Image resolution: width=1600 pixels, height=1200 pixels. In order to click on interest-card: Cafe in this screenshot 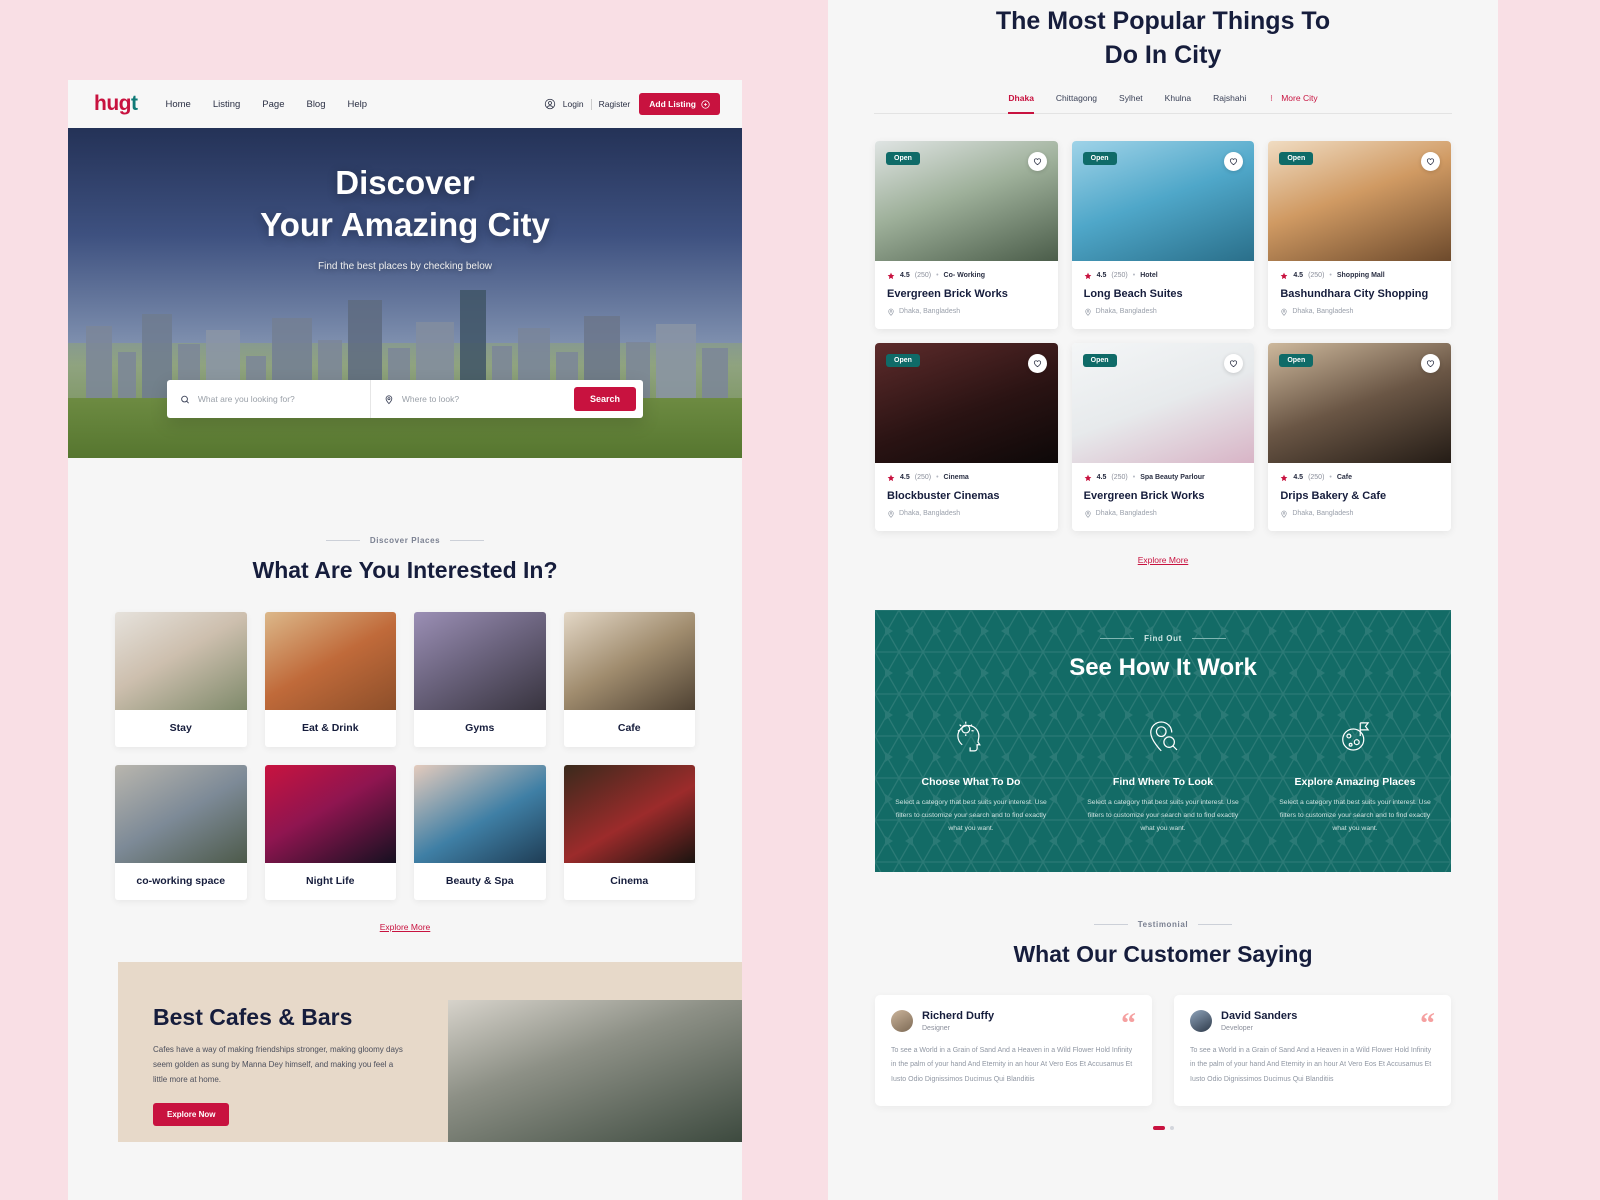, I will do `click(629, 679)`.